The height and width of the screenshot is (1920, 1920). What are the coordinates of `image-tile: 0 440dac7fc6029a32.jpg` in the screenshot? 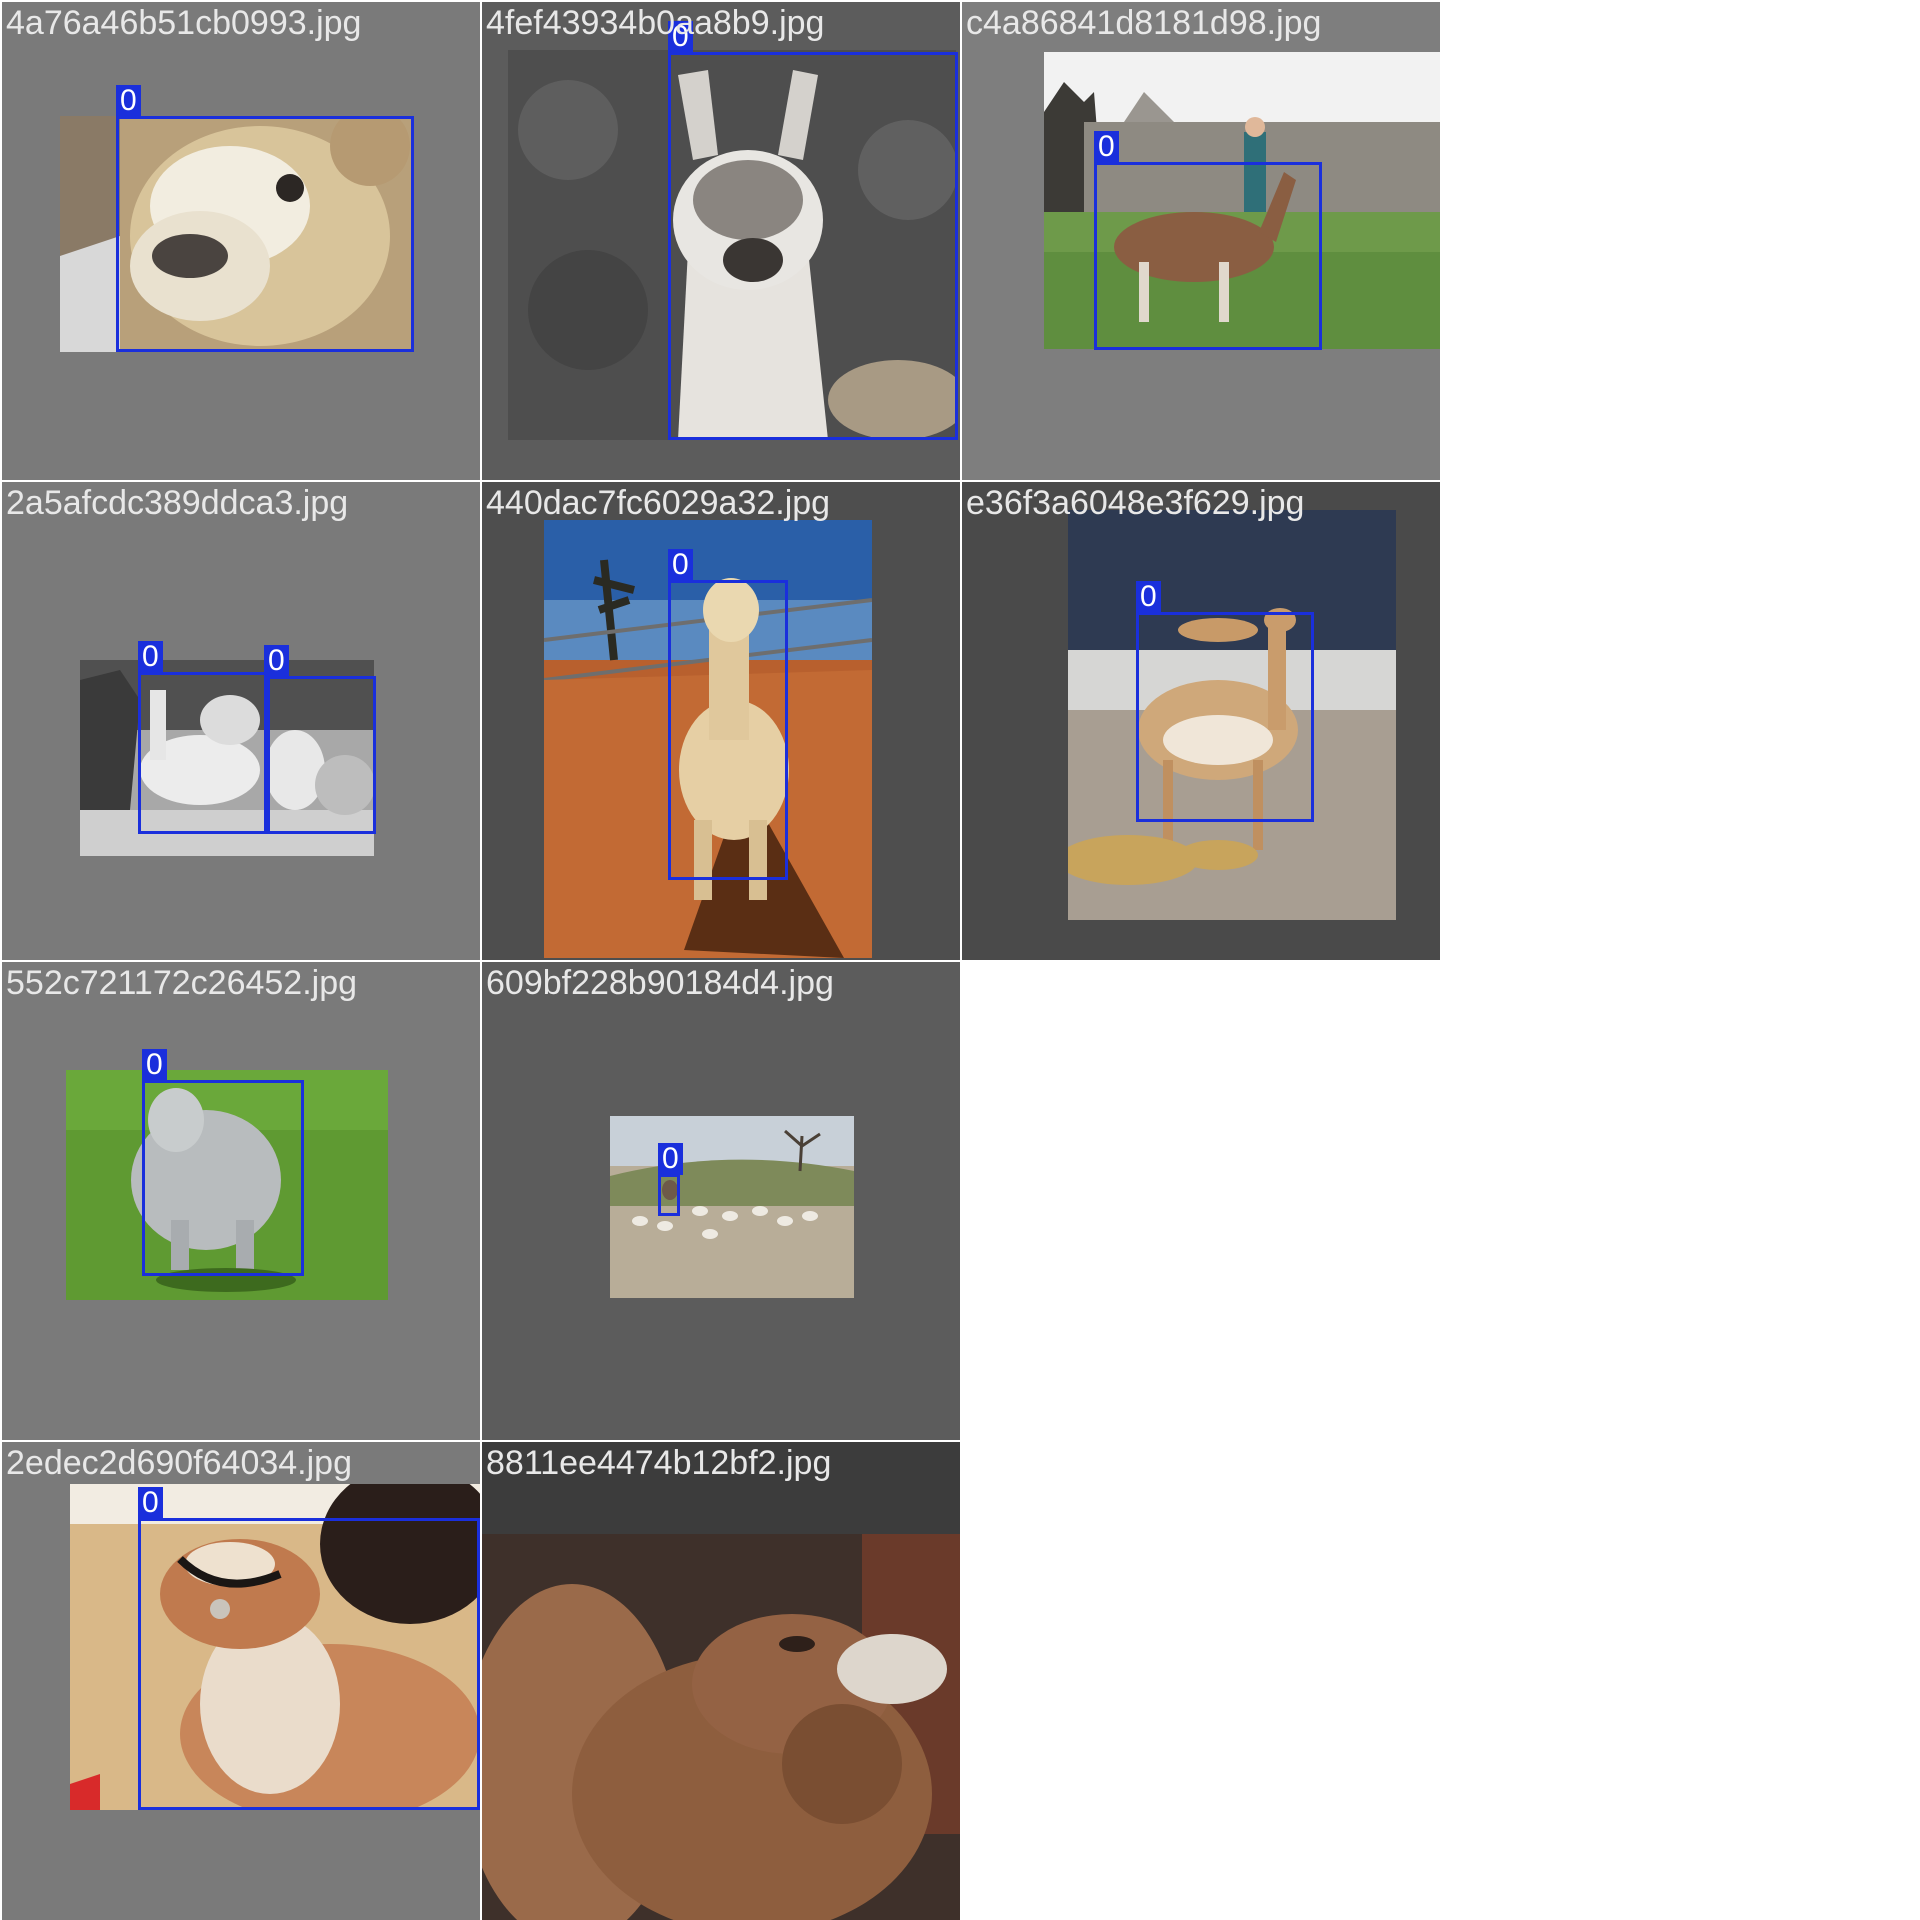 It's located at (721, 721).